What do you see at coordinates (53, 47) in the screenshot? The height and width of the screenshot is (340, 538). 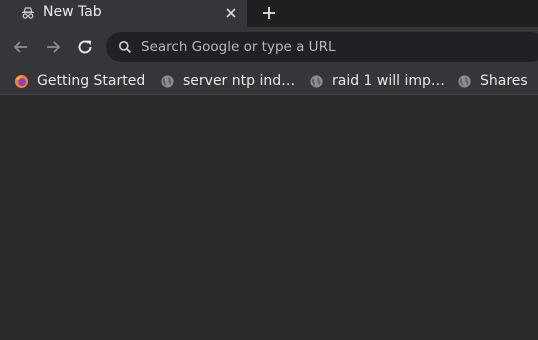 I see `forward-arrow-icon` at bounding box center [53, 47].